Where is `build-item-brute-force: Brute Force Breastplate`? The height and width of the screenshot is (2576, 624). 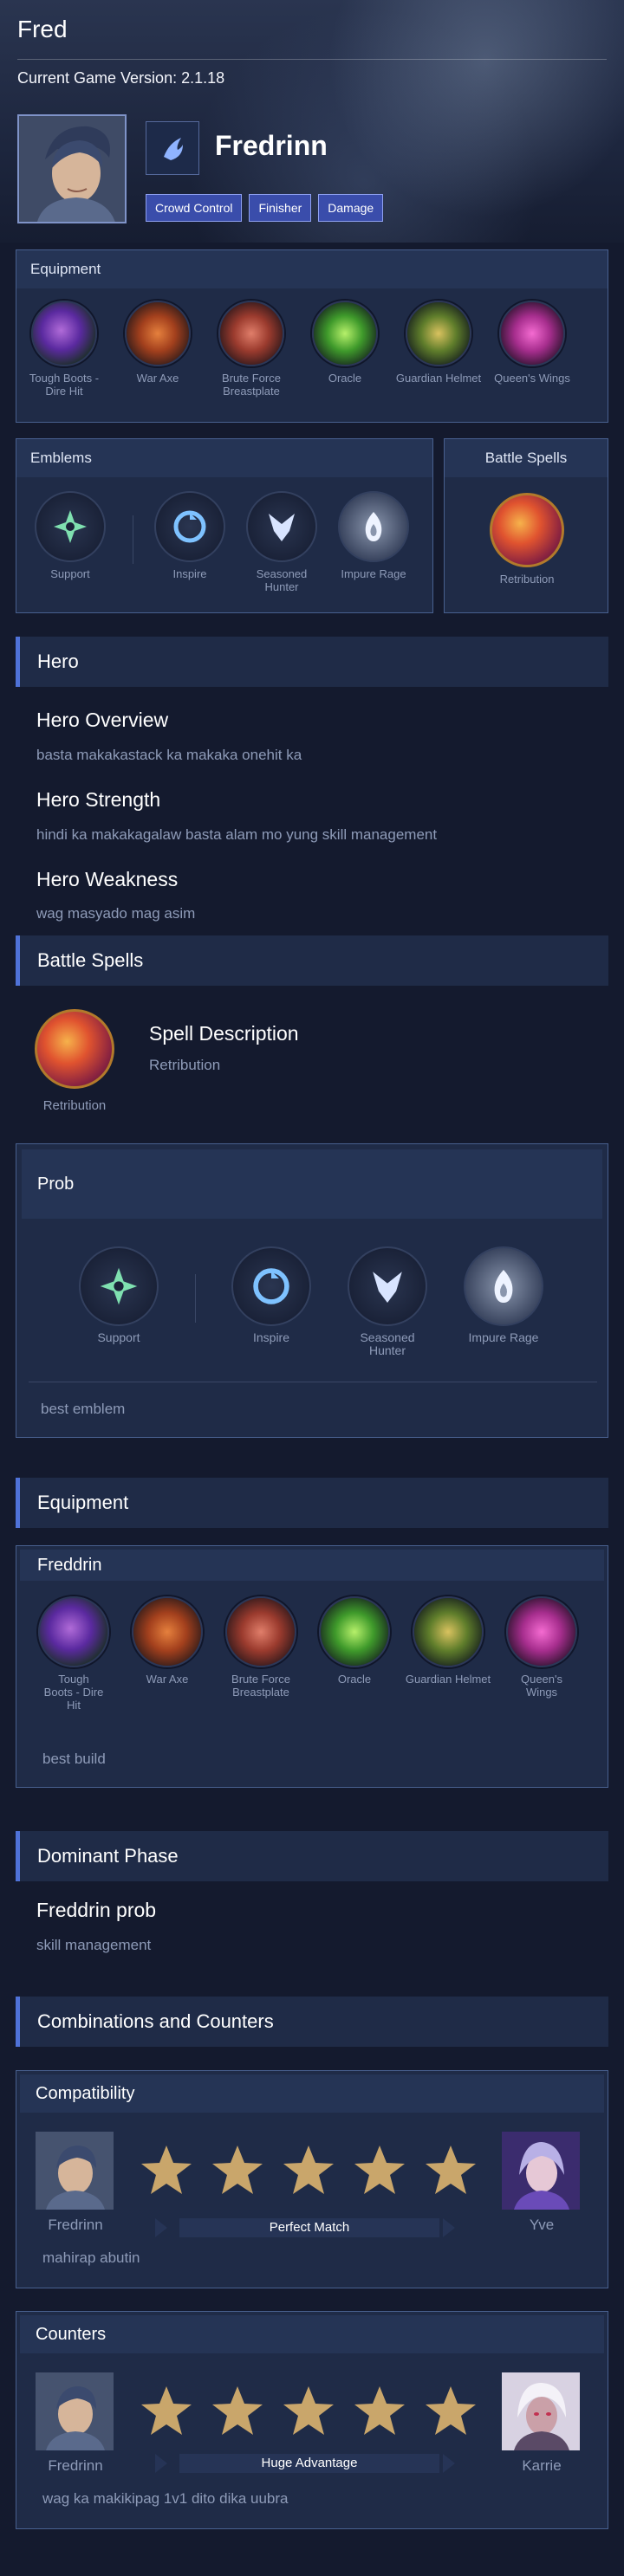 build-item-brute-force: Brute Force Breastplate is located at coordinates (261, 1647).